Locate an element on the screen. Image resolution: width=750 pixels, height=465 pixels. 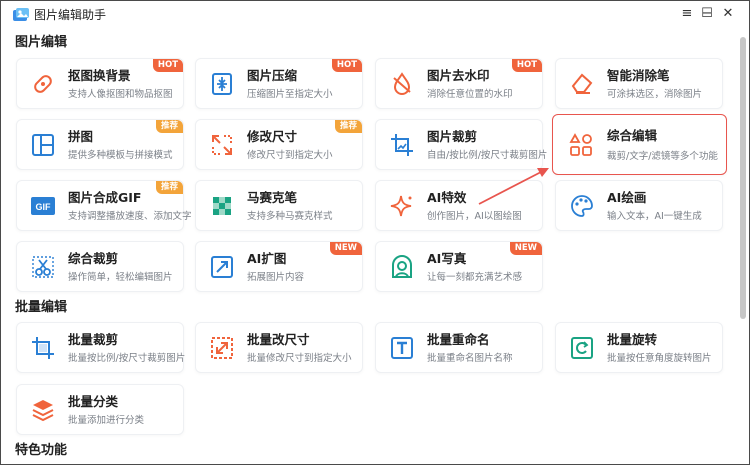
annotation-arrow is located at coordinates (513, 186).